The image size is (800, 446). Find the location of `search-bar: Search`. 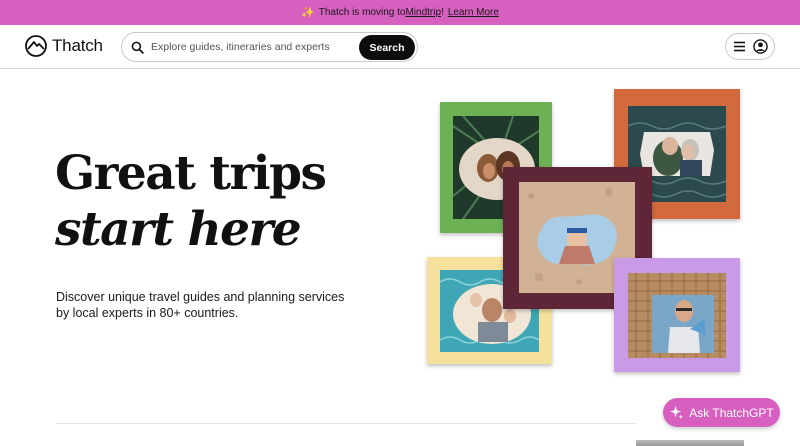

search-bar: Search is located at coordinates (269, 47).